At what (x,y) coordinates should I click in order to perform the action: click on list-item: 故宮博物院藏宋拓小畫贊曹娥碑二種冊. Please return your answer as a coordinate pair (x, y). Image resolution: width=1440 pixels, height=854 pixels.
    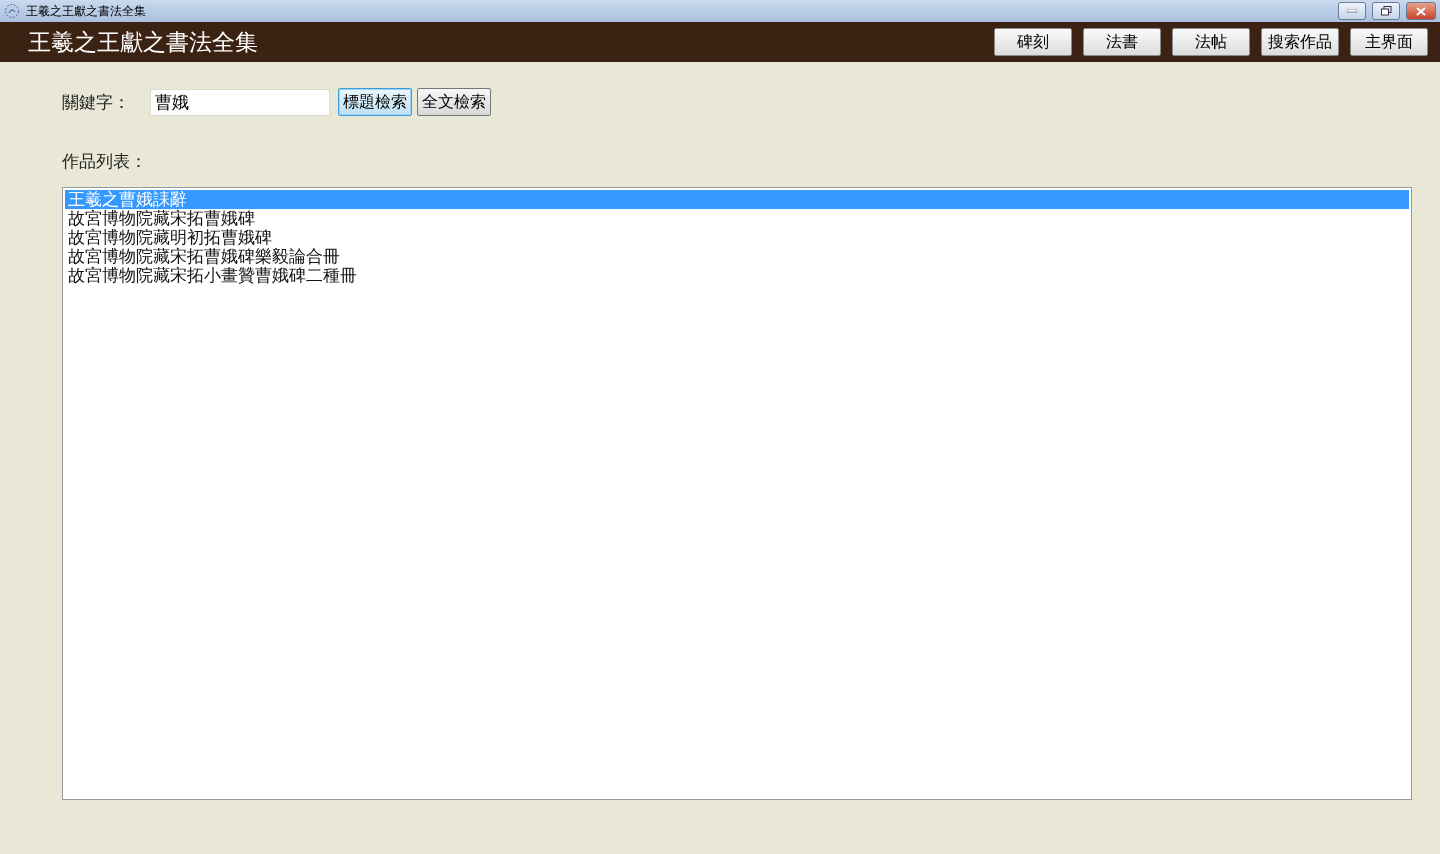
    Looking at the image, I should click on (737, 275).